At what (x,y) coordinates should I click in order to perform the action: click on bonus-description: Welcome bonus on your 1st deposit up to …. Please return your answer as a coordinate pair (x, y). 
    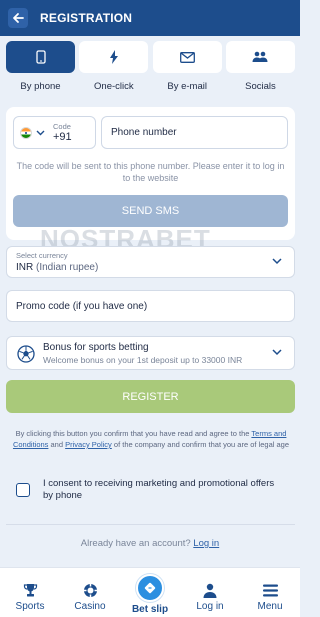
    Looking at the image, I should click on (143, 360).